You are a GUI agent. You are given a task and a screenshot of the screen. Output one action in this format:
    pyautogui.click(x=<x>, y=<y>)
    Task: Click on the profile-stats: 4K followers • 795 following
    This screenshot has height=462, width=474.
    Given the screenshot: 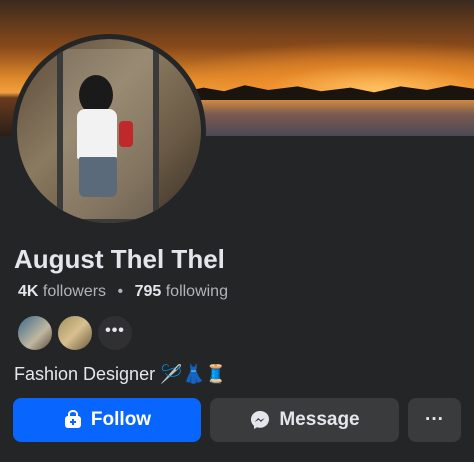 What is the action you would take?
    pyautogui.click(x=123, y=292)
    